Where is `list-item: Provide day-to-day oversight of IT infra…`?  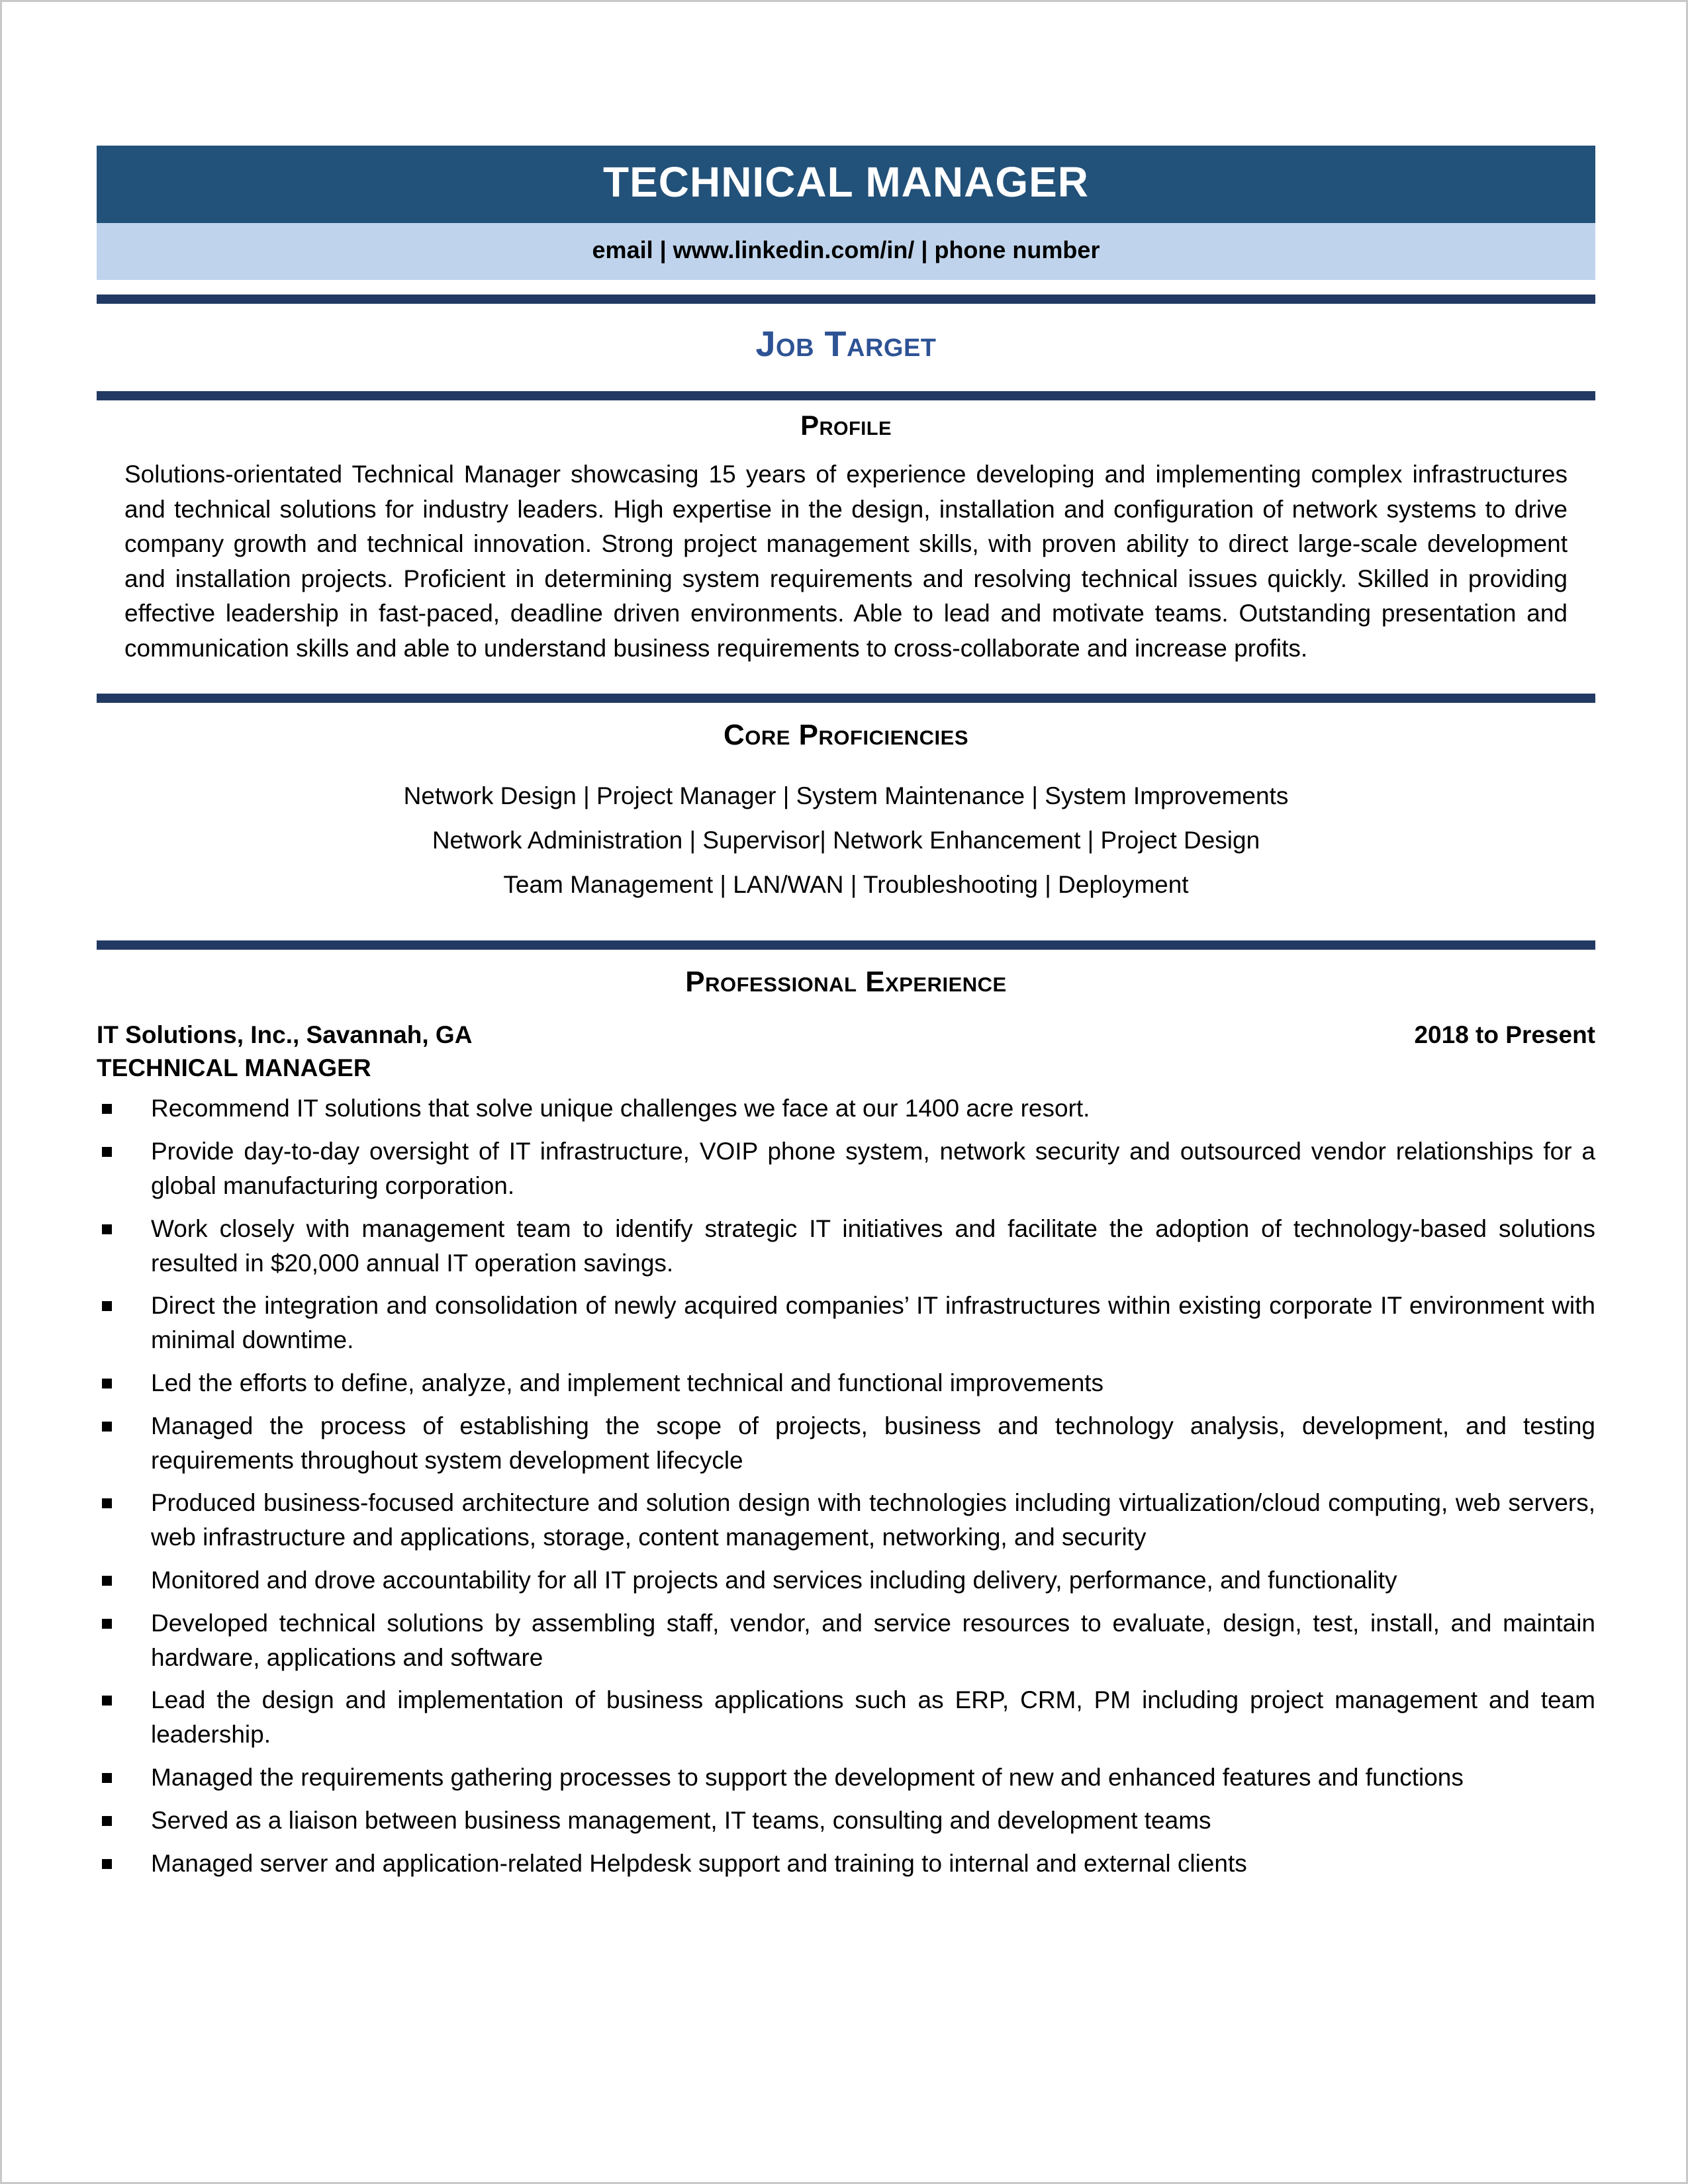 list-item: Provide day-to-day oversight of IT infra… is located at coordinates (846, 1168).